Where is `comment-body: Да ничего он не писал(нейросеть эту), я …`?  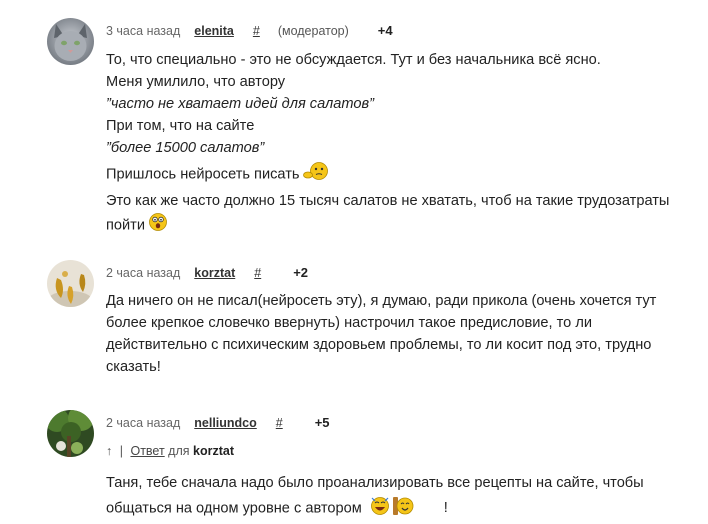
comment-body: Да ничего он не писал(нейросеть эту), я … is located at coordinates (401, 334).